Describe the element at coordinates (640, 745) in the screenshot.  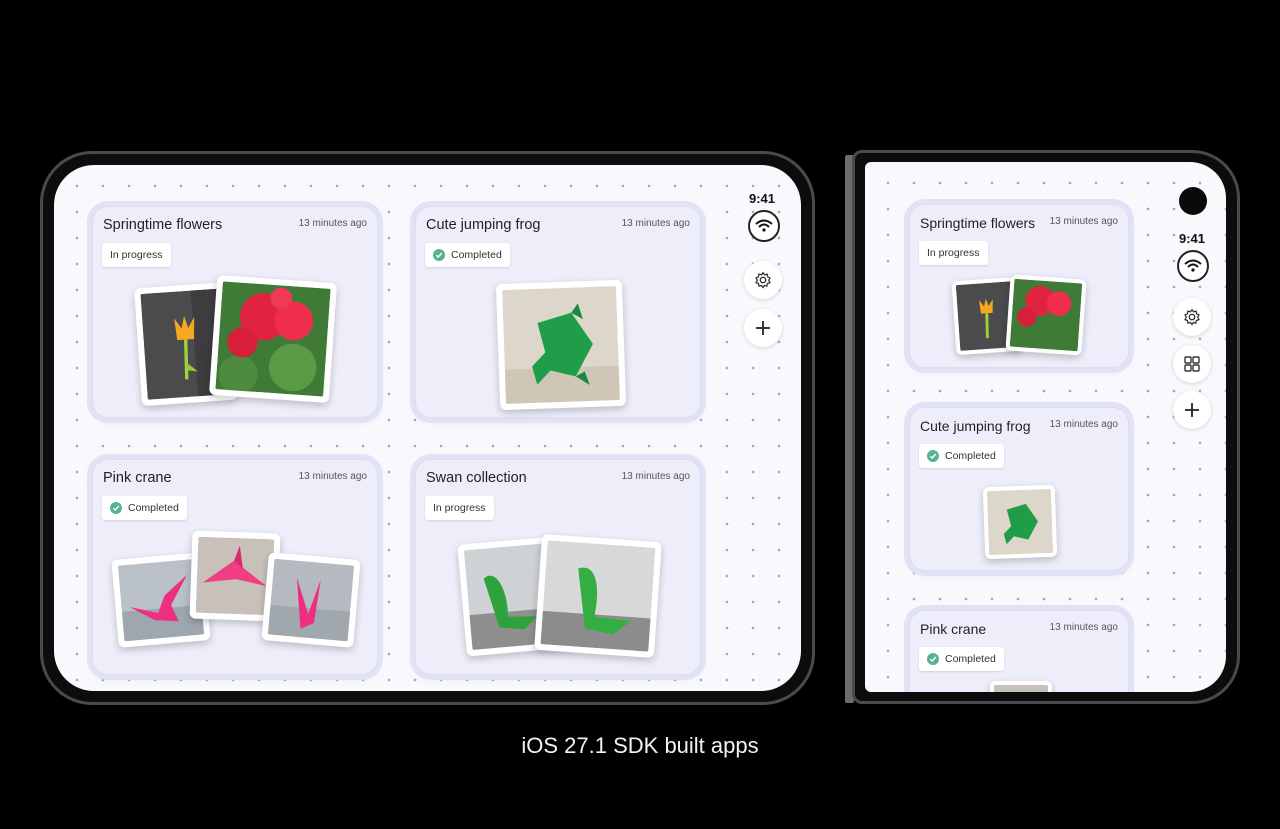
I see `caption: iOS 27.1 SDK built apps` at that location.